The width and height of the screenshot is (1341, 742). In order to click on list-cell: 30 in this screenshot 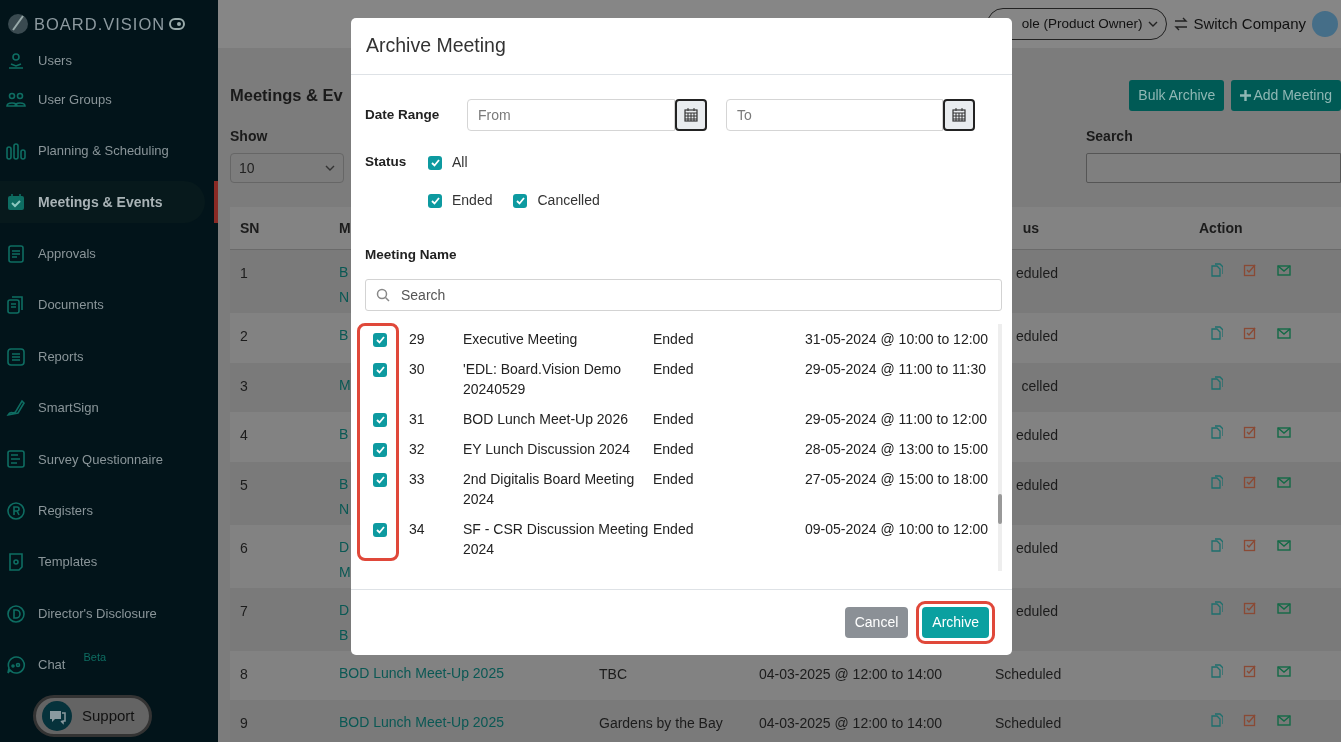, I will do `click(417, 369)`.